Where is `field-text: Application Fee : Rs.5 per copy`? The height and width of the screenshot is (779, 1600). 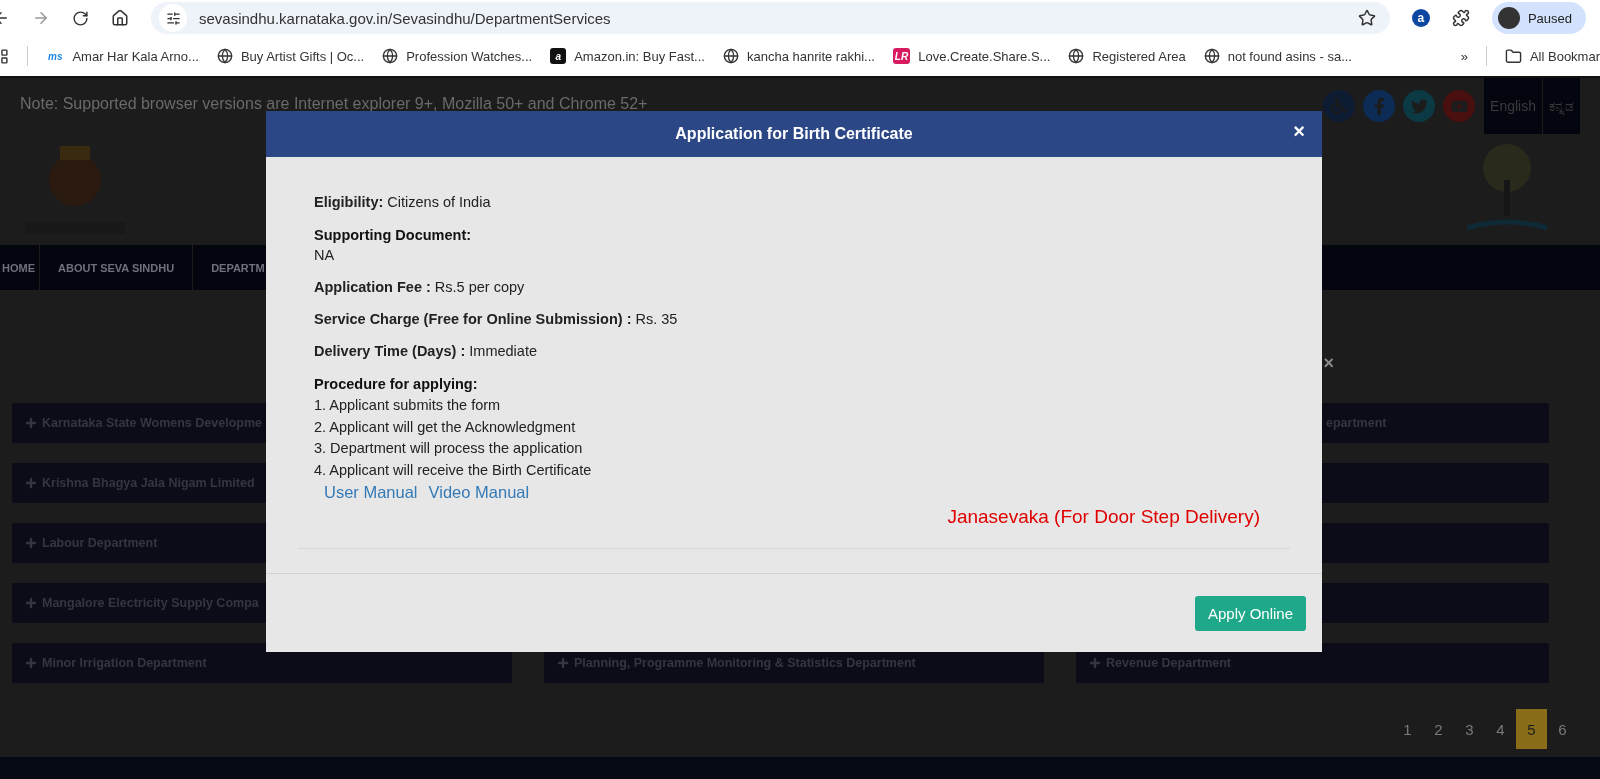
field-text: Application Fee : Rs.5 per copy is located at coordinates (420, 287).